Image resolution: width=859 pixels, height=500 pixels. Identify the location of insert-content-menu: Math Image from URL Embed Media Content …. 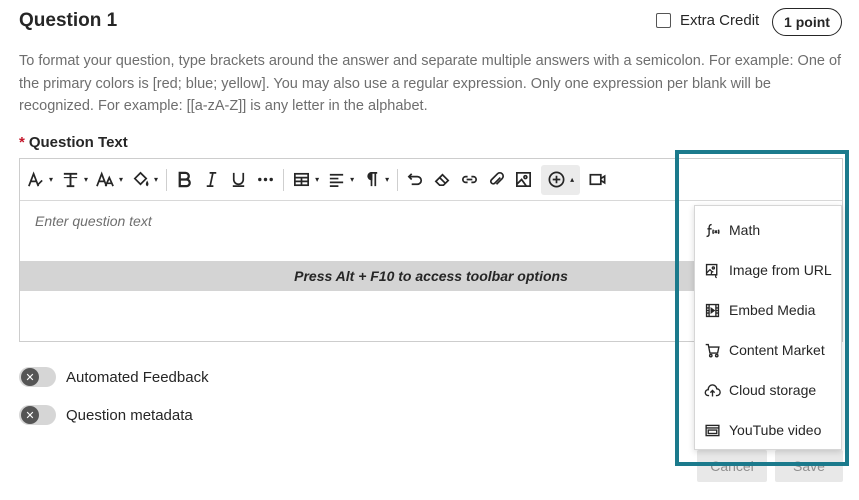
(768, 327).